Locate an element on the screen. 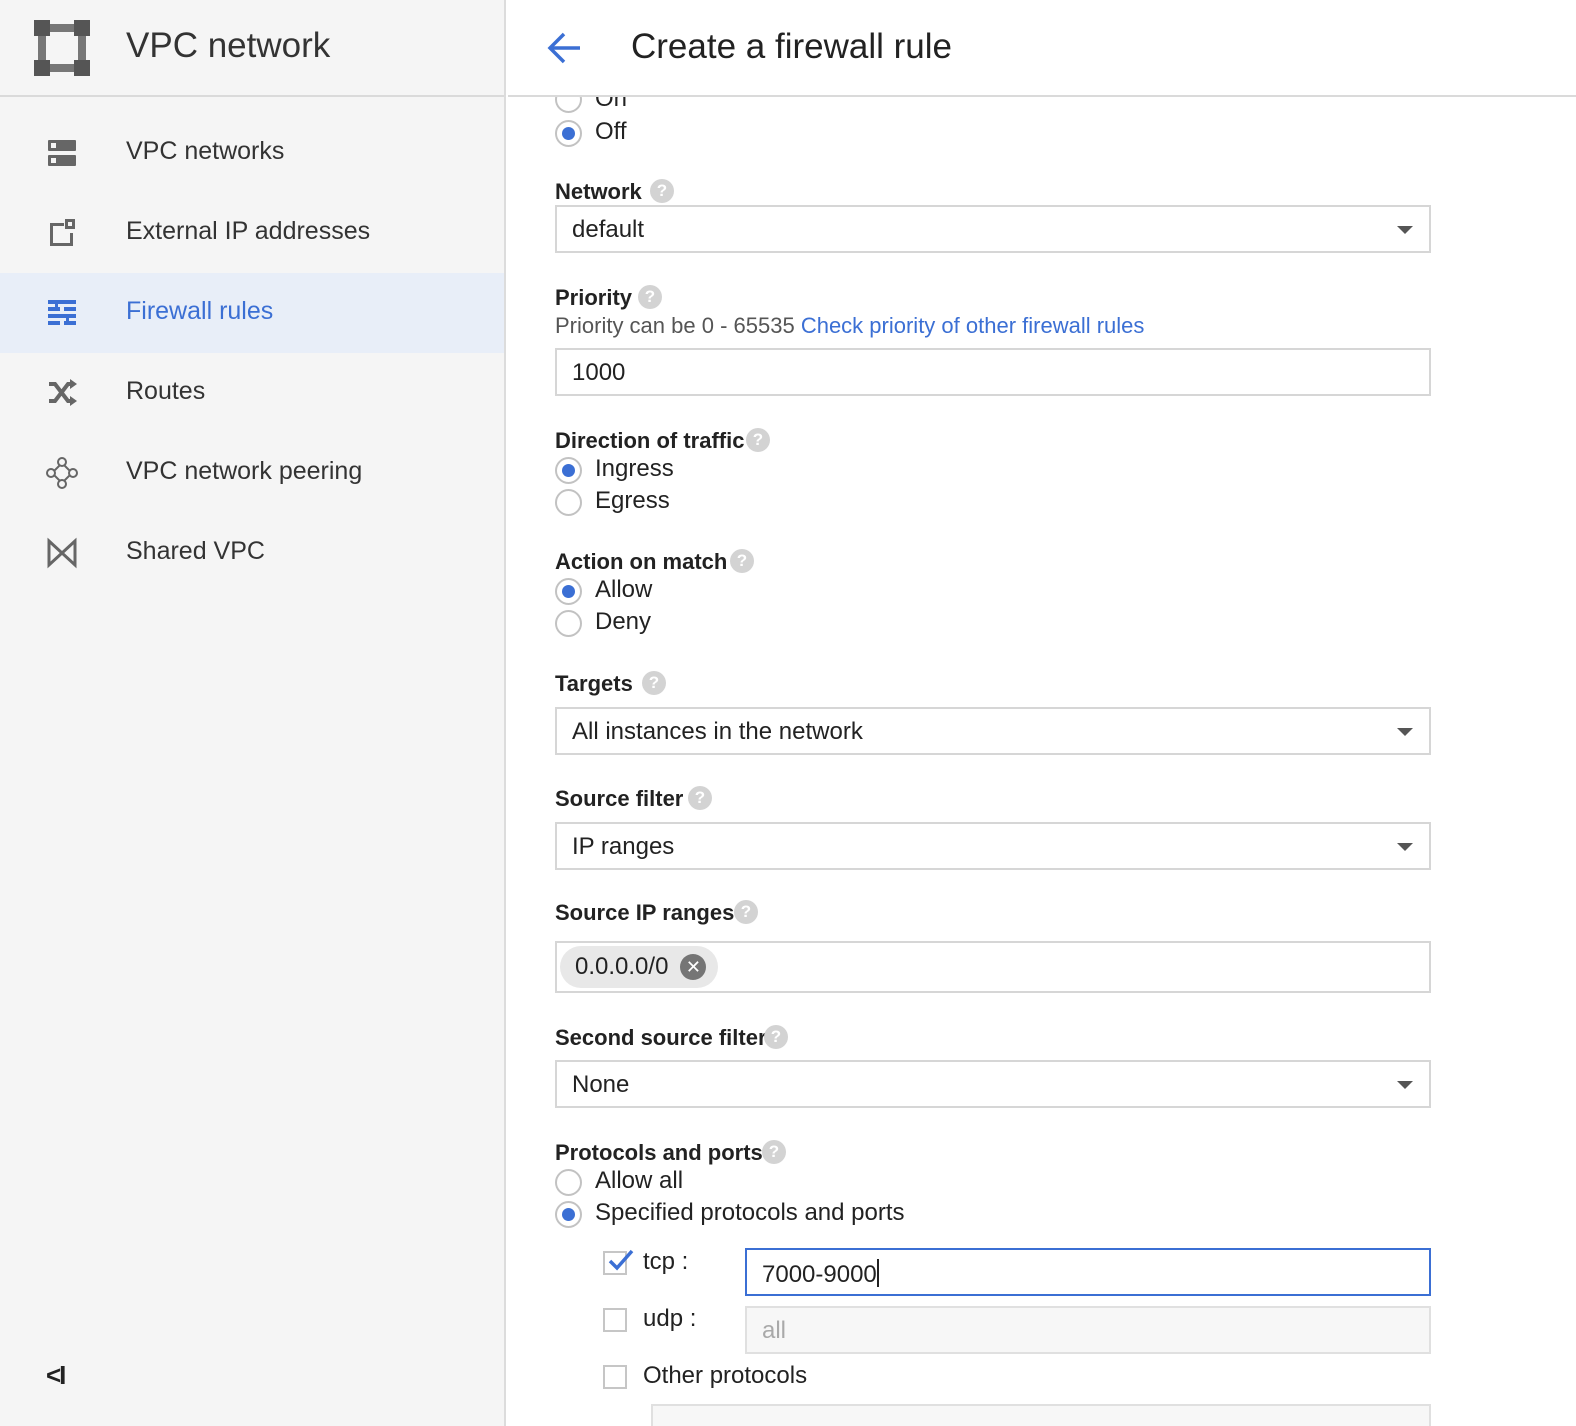 The height and width of the screenshot is (1426, 1576). checkmark-icon is located at coordinates (621, 1260).